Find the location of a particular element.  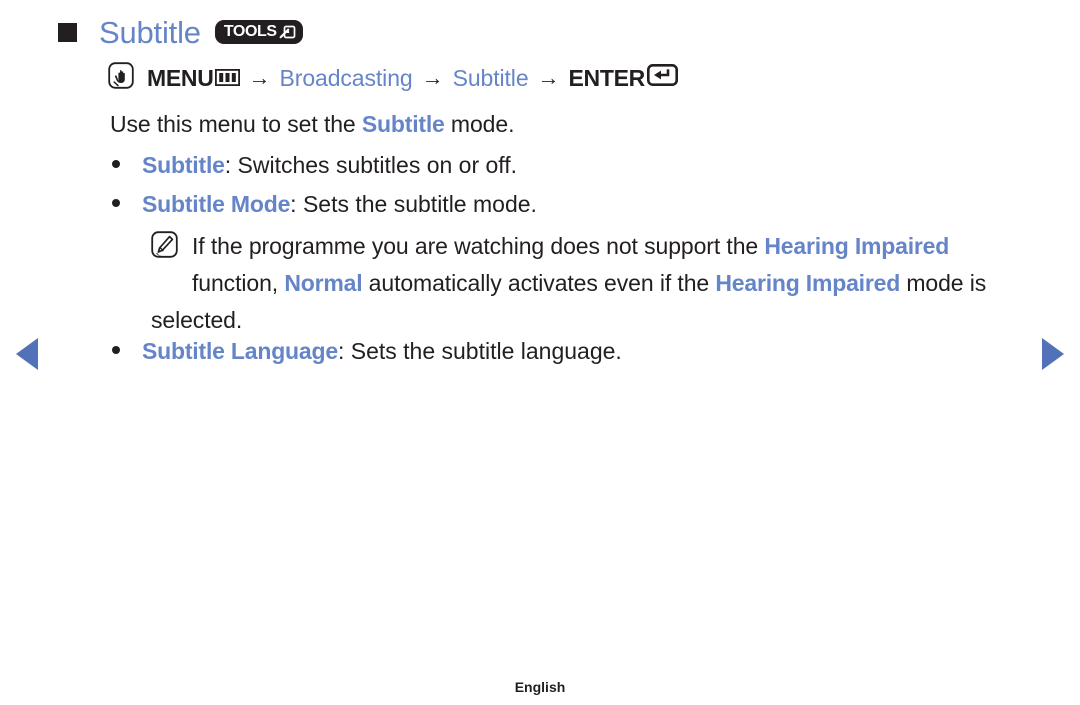

path-broadcasting: Broadcasting is located at coordinates (346, 77).